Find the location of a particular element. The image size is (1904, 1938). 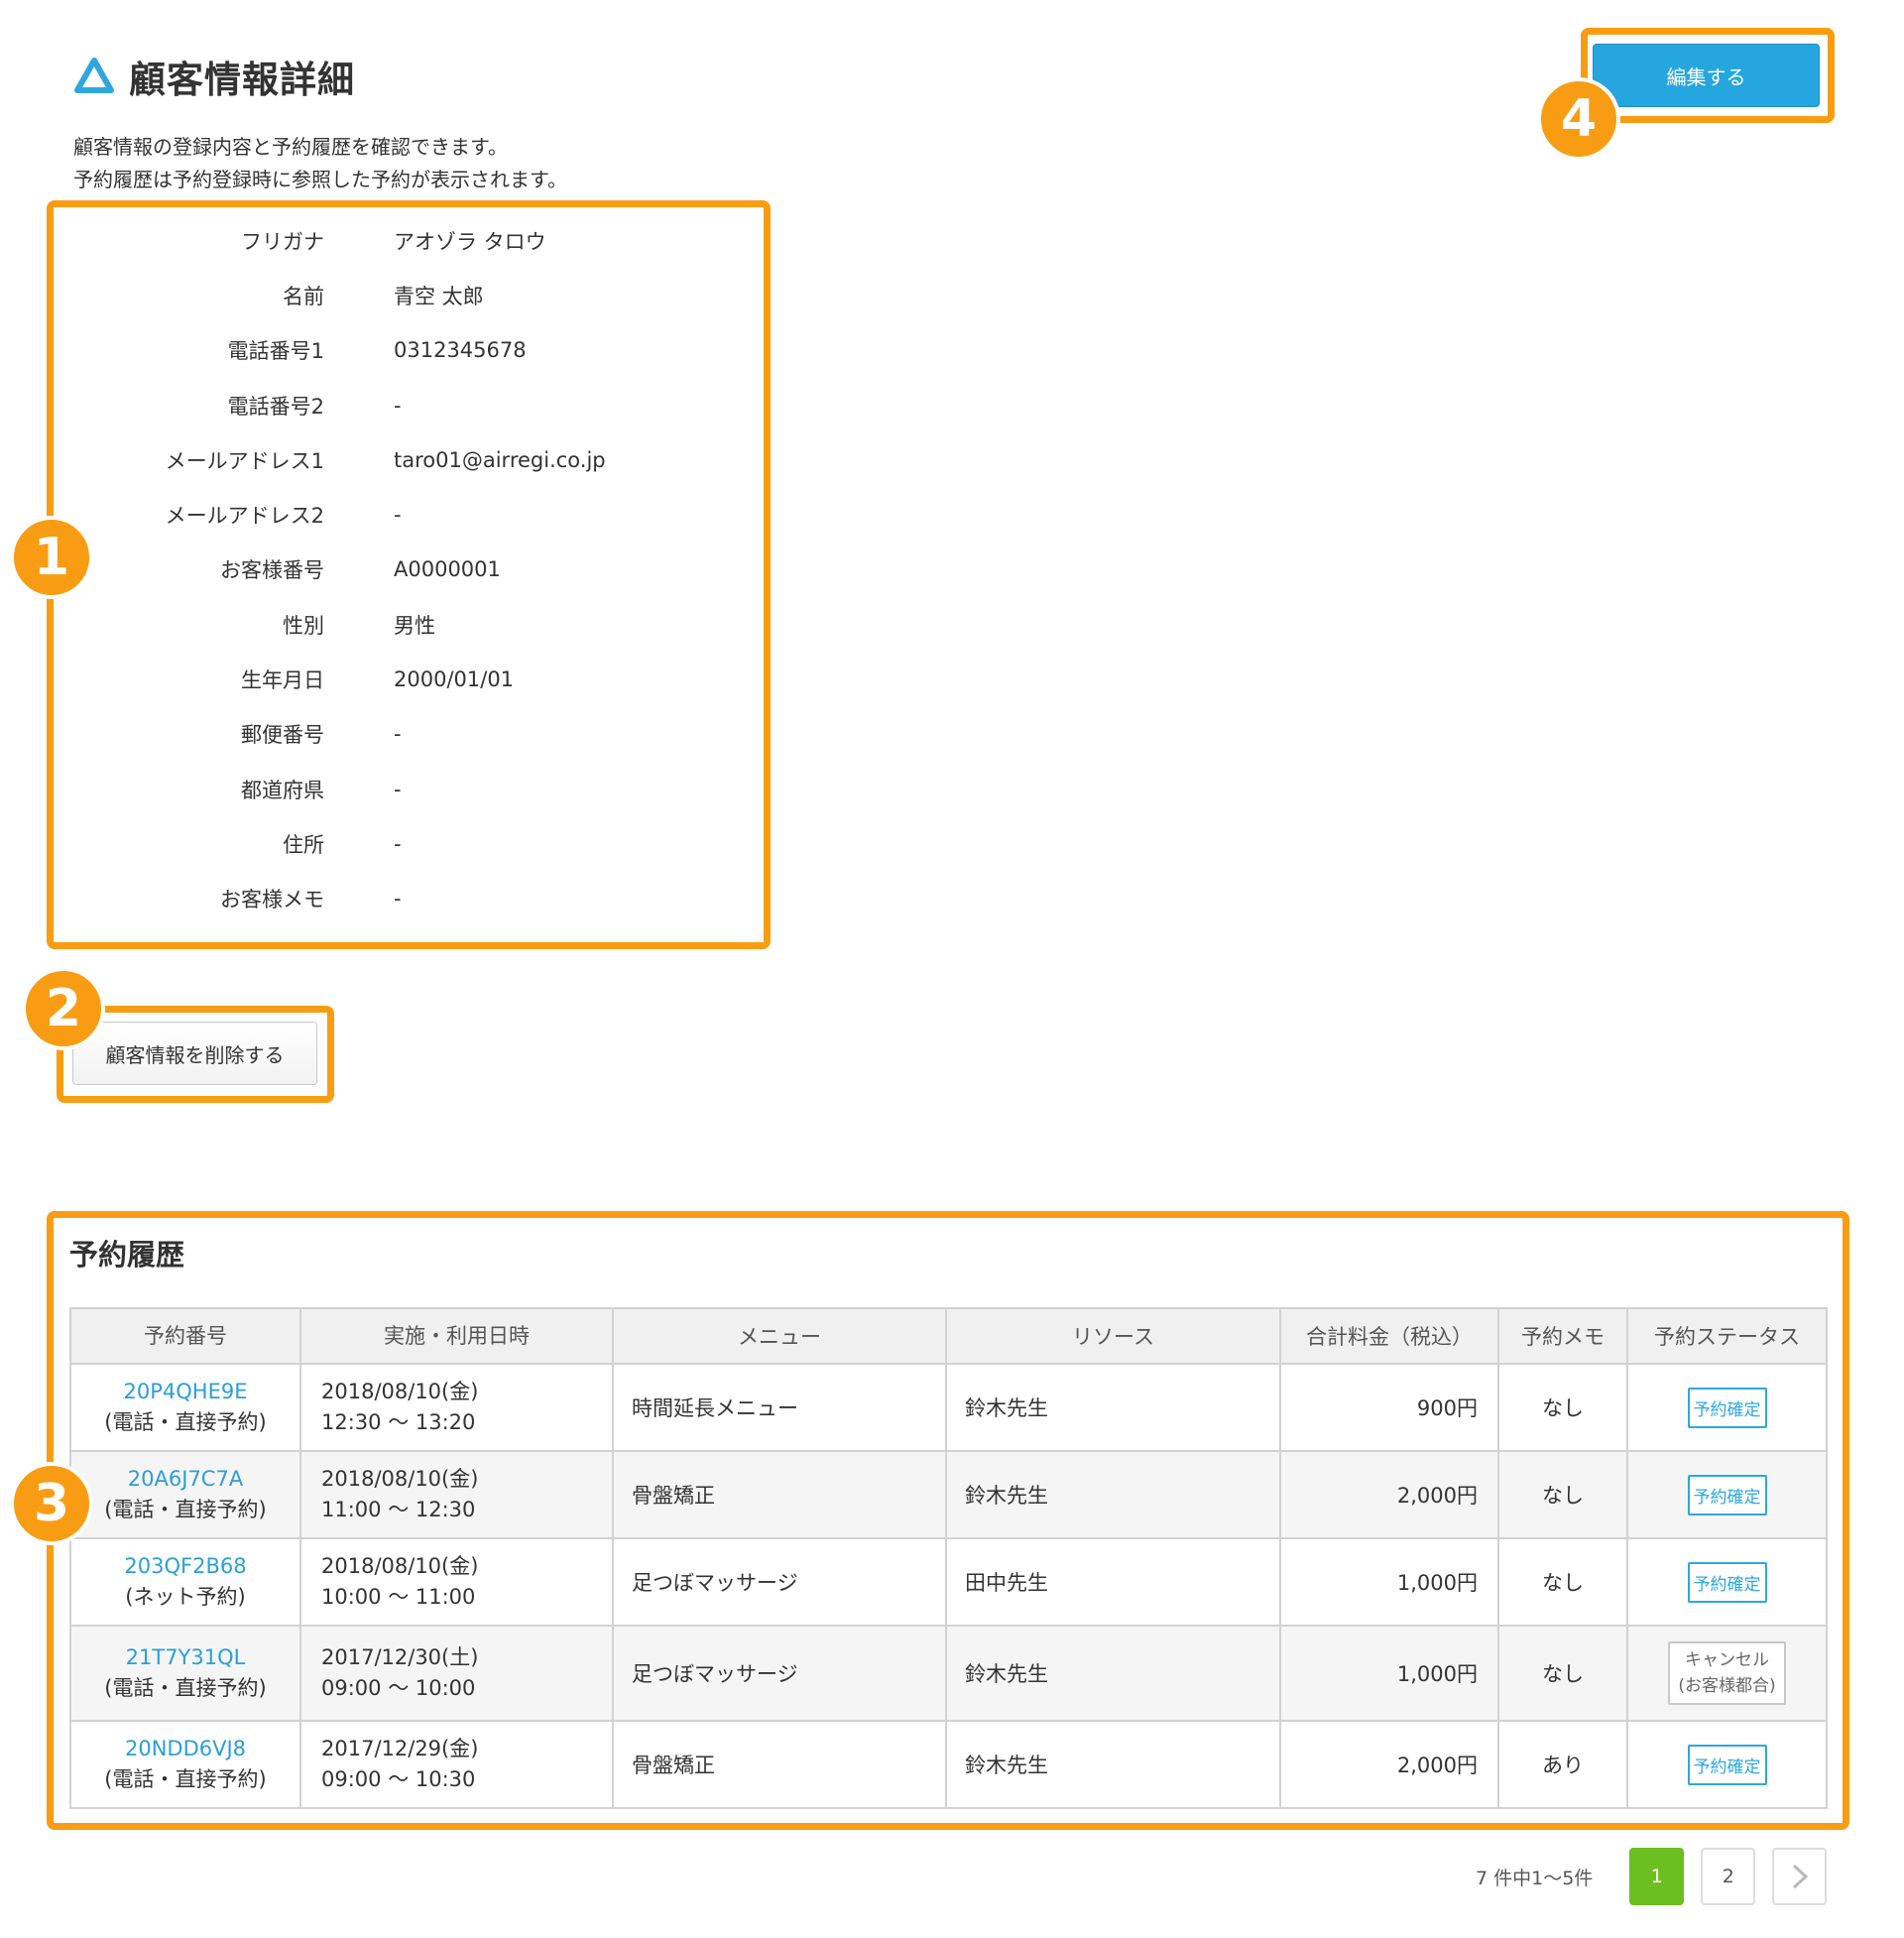

description-line: 予約履歴は予約登録時に参照した予約が表示されます。 is located at coordinates (320, 179).